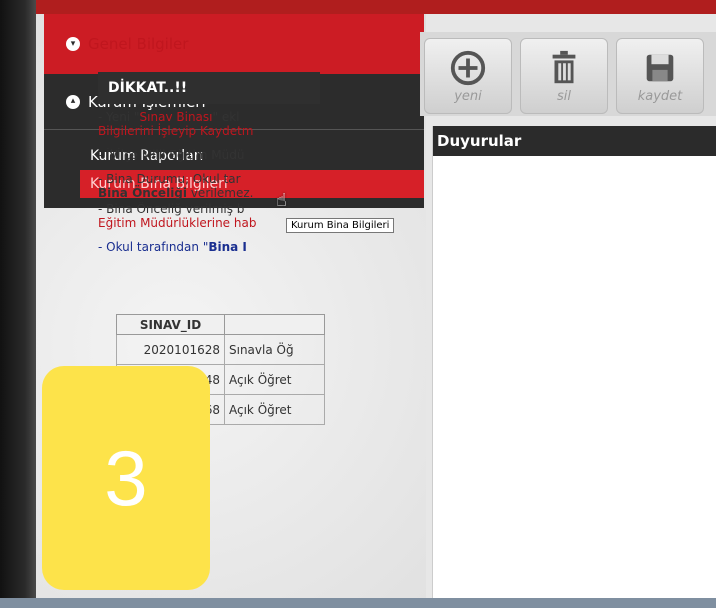 This screenshot has width=716, height=608. I want to click on circle-chevron-icon: ▴, so click(73, 101).